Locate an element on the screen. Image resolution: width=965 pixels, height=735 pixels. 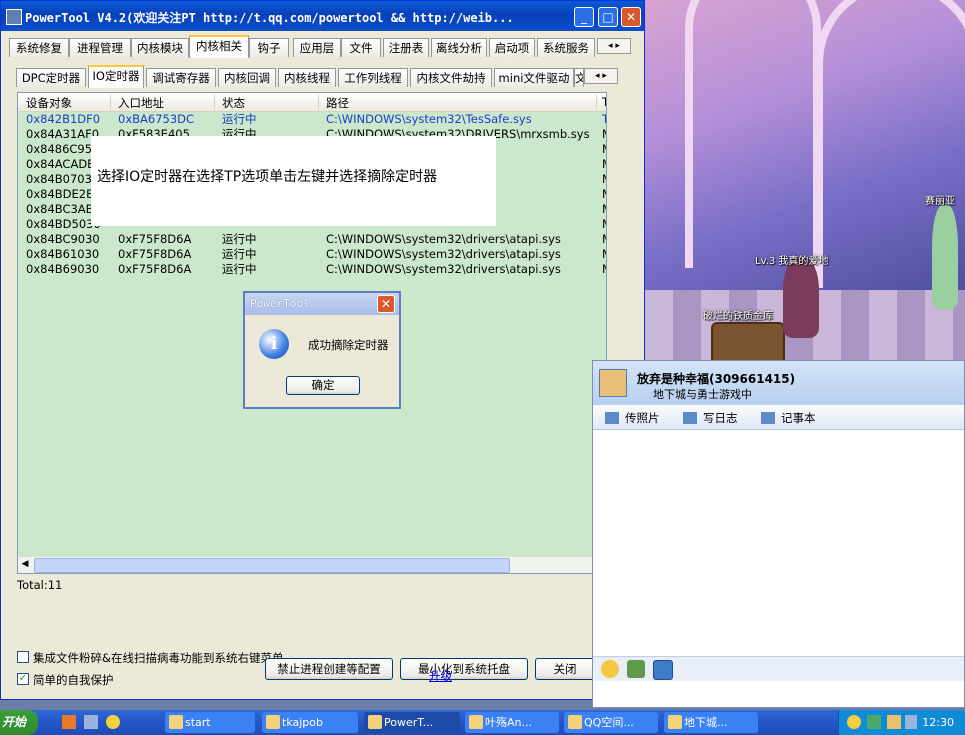
subtab-kernel-file-hijack: 内核文件劫持 is located at coordinates (451, 77).